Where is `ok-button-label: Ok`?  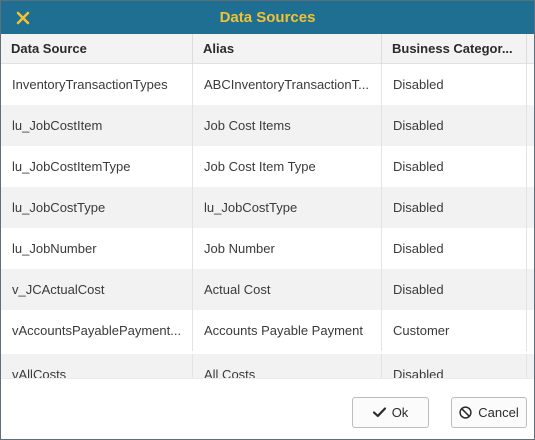 ok-button-label: Ok is located at coordinates (400, 412).